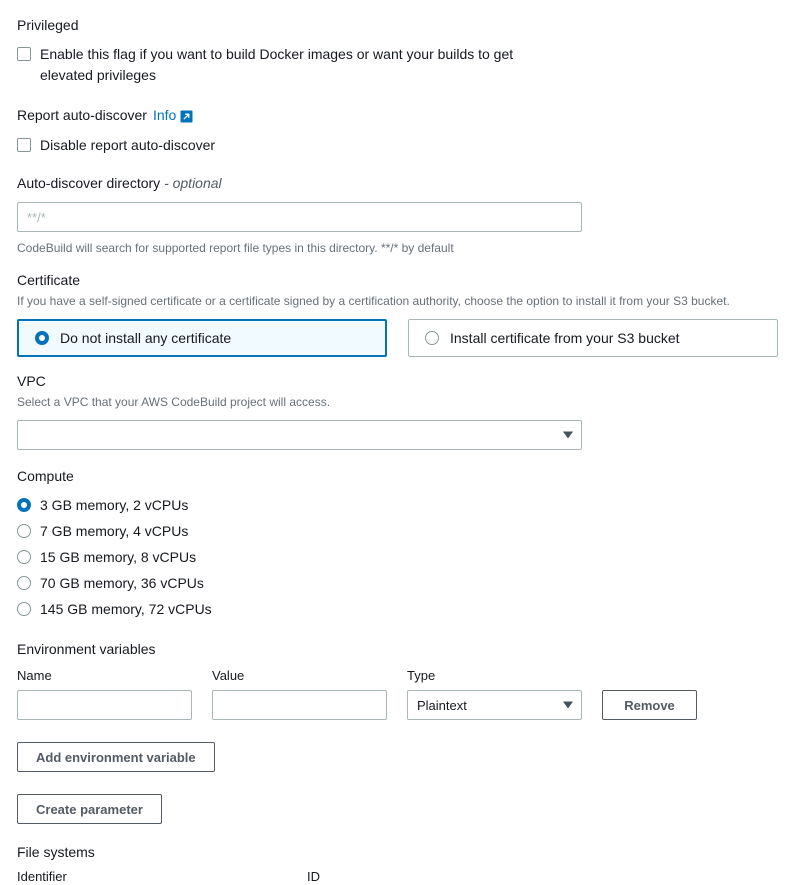 The width and height of the screenshot is (797, 885). Describe the element at coordinates (193, 183) in the screenshot. I see `auto-discover-directory-optional: - optional` at that location.